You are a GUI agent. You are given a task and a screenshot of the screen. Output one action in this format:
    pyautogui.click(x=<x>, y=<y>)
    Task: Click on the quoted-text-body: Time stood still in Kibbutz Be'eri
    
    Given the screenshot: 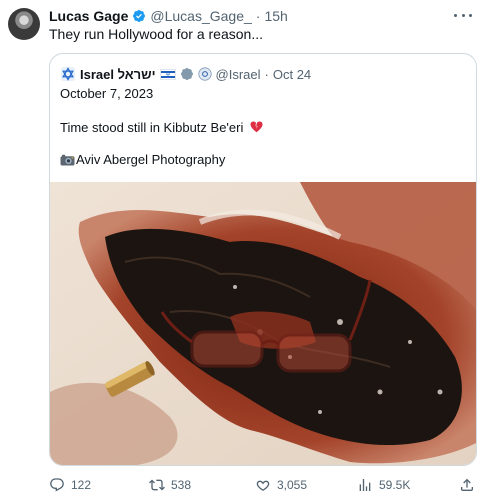 What is the action you would take?
    pyautogui.click(x=161, y=127)
    